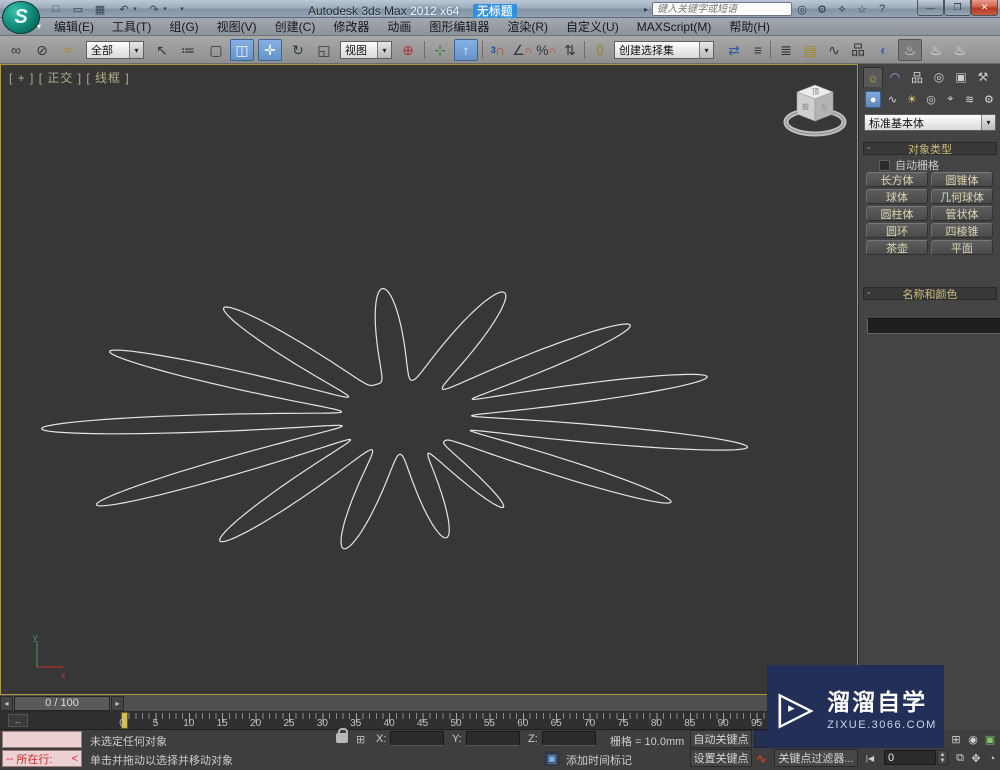 The height and width of the screenshot is (770, 1000). Describe the element at coordinates (498, 50) in the screenshot. I see `snap-toggle-3d-icon: 3 ∩` at that location.